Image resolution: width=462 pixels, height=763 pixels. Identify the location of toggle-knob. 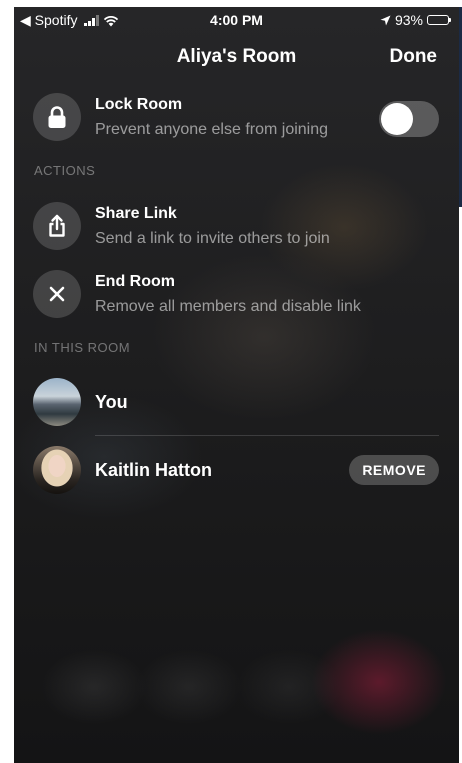
(397, 119).